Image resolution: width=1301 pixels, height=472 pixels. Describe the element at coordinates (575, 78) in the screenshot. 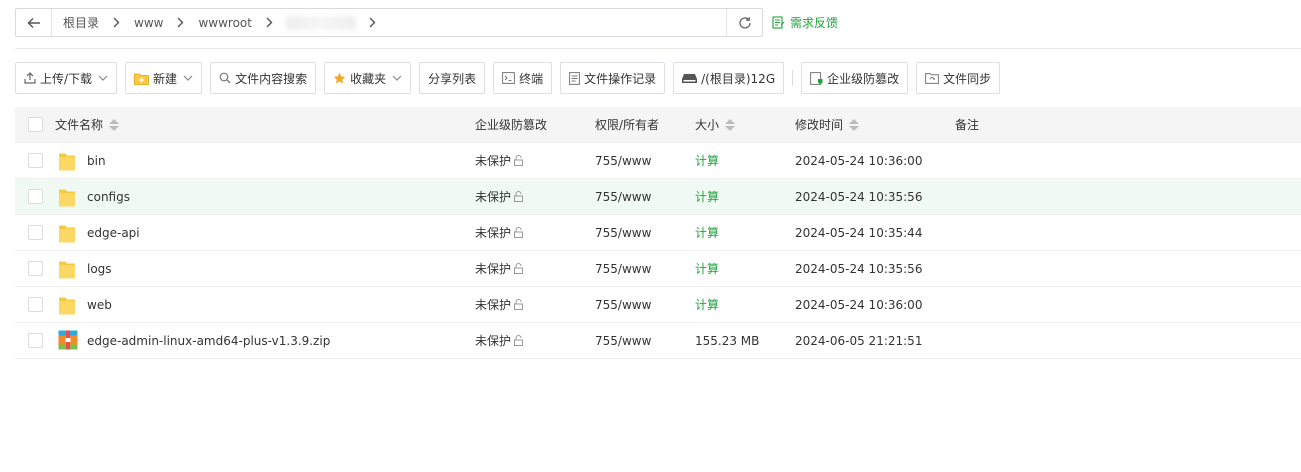

I see `document-icon` at that location.